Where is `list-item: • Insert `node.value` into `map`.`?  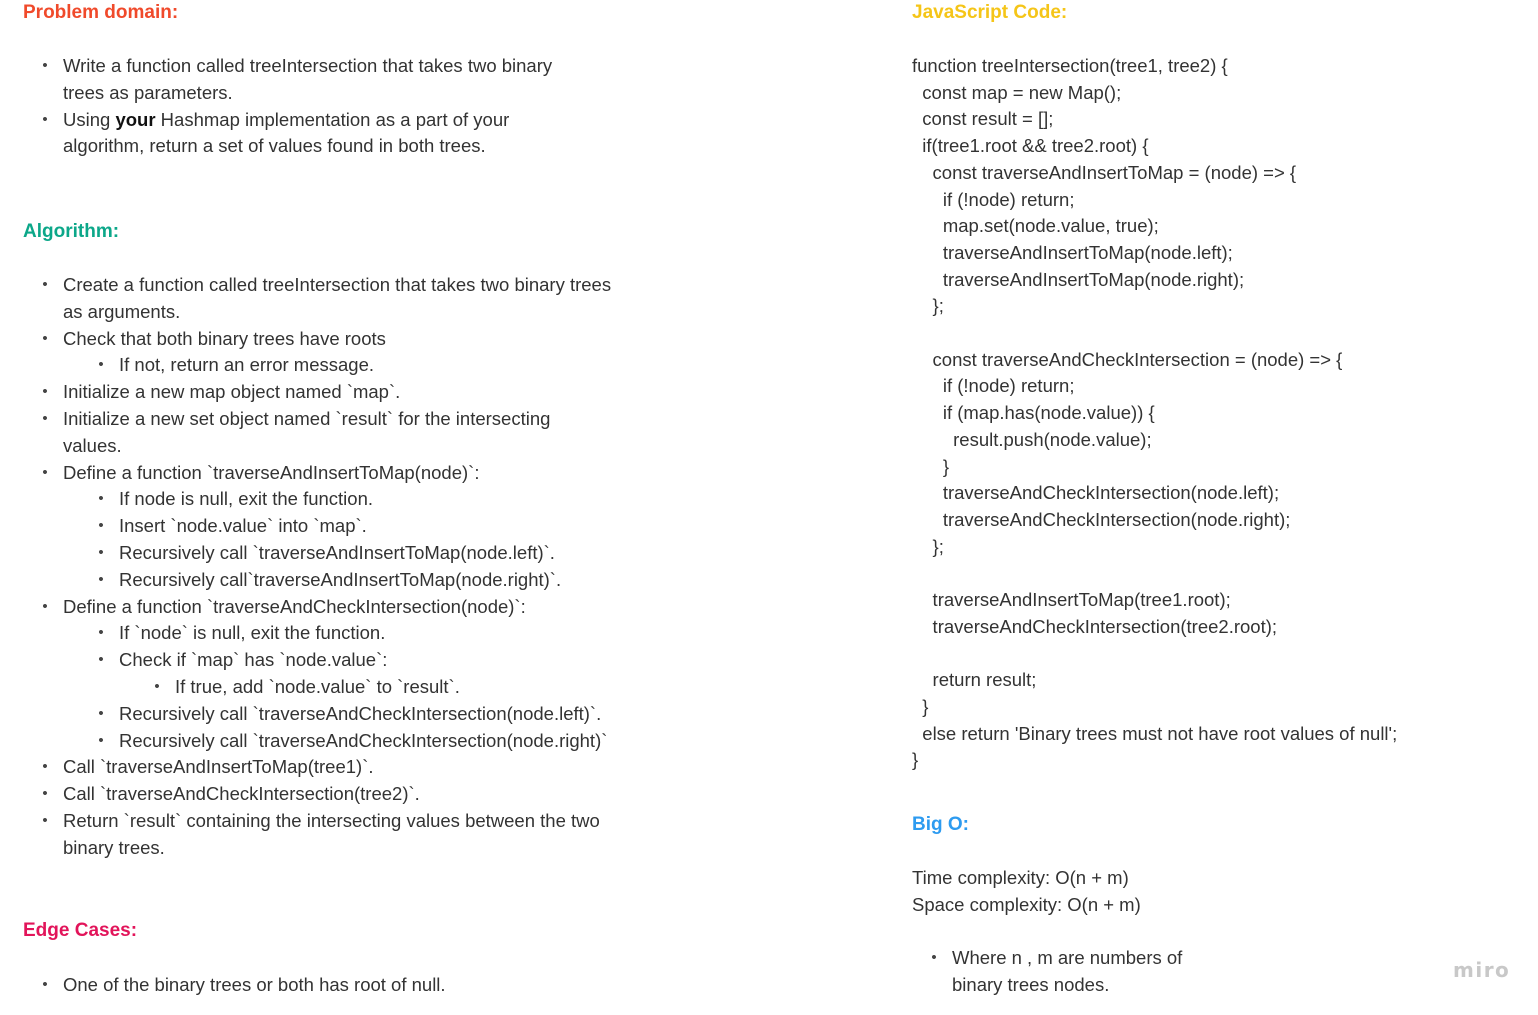
list-item: • Insert `node.value` into `map`. is located at coordinates (317, 526).